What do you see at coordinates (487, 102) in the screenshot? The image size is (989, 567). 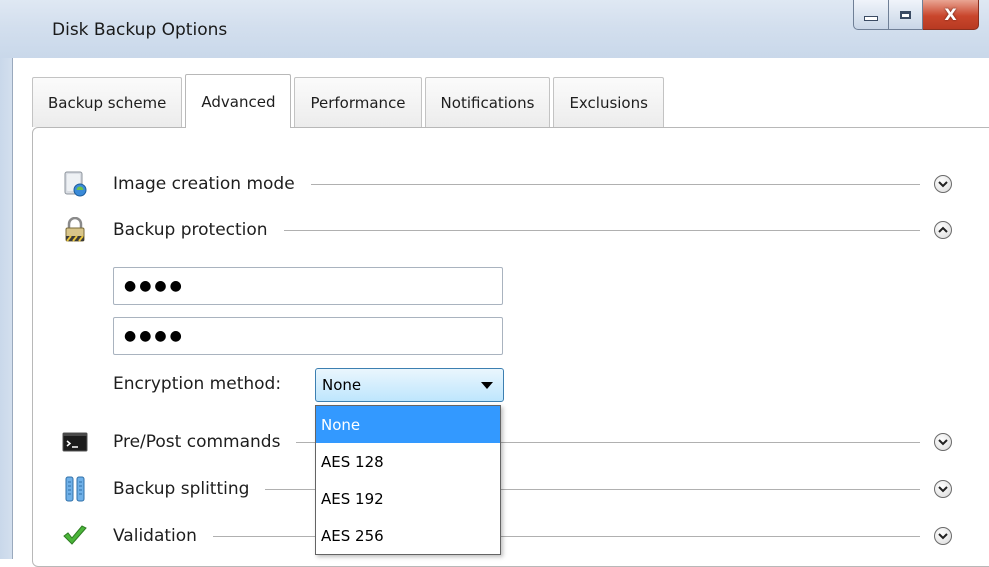 I see `tab-notifications: Notifications` at bounding box center [487, 102].